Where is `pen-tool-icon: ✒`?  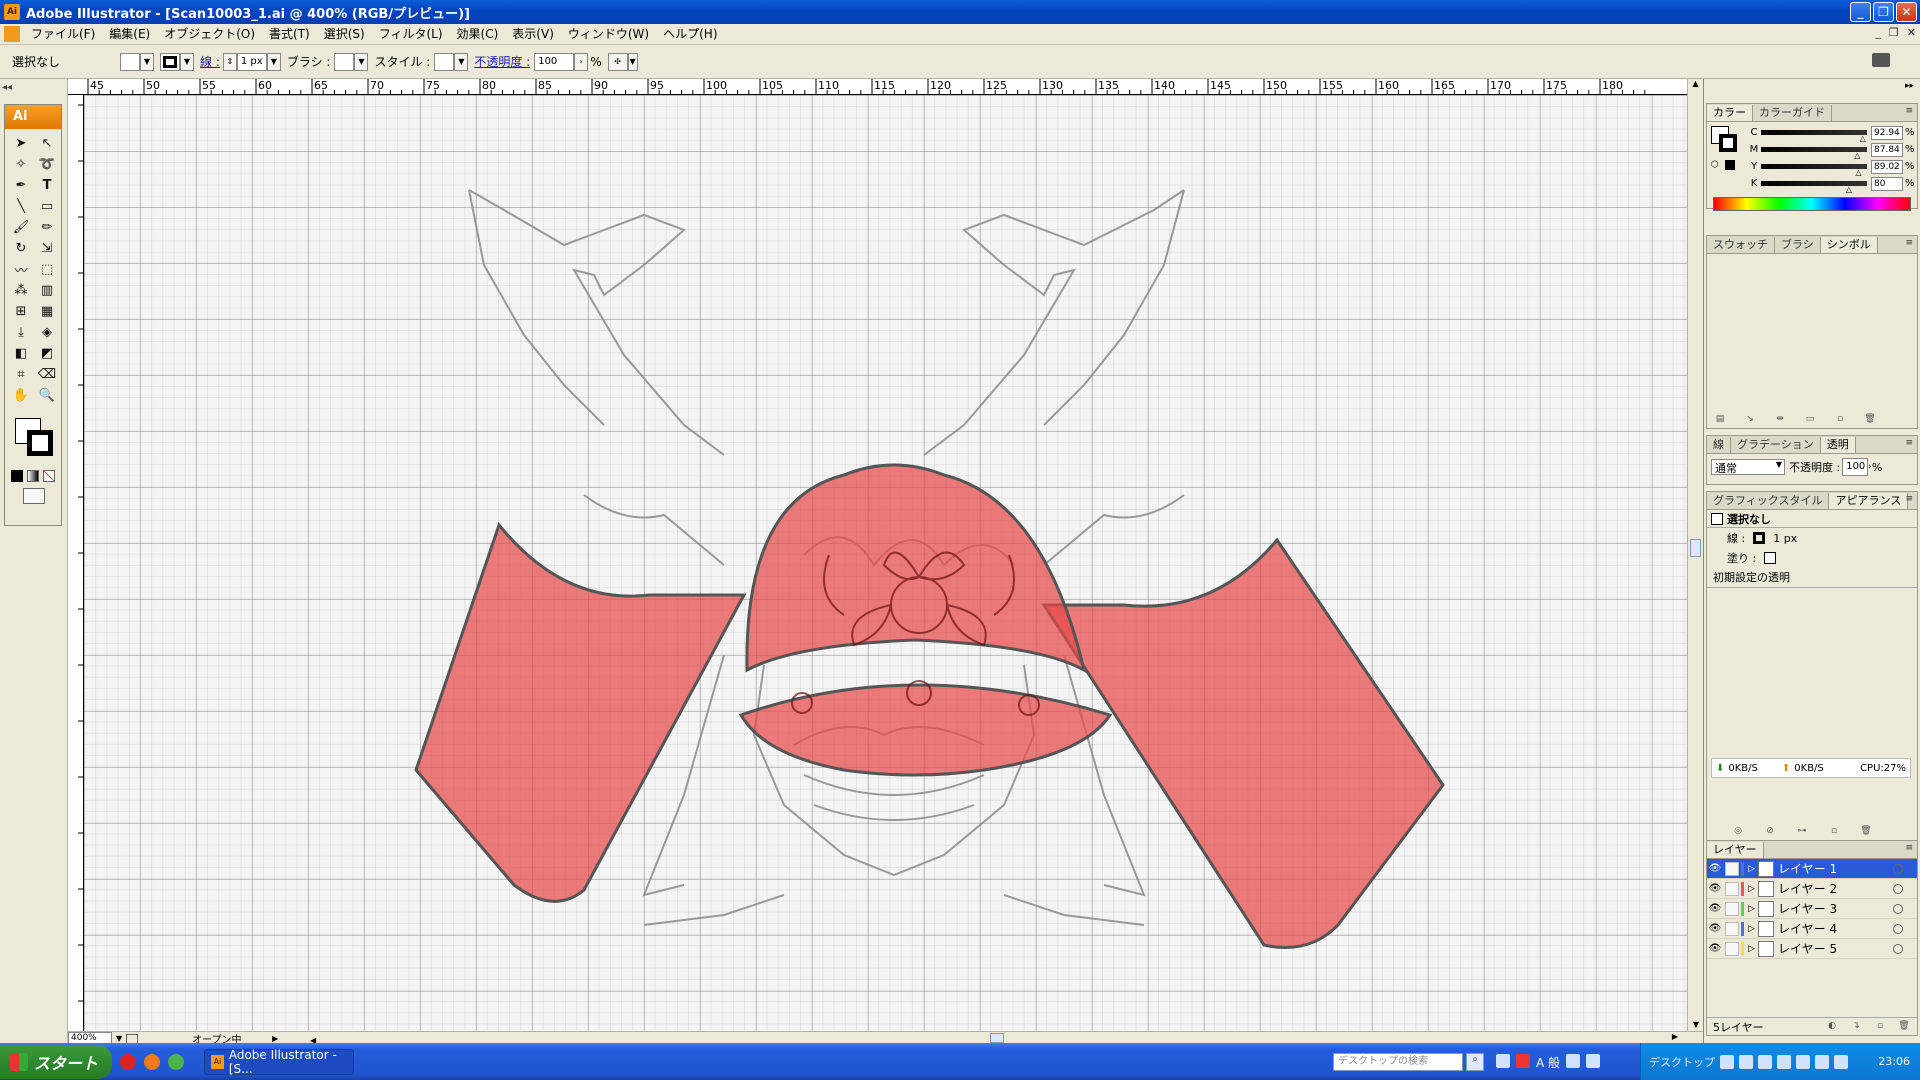
pen-tool-icon: ✒ is located at coordinates (21, 185).